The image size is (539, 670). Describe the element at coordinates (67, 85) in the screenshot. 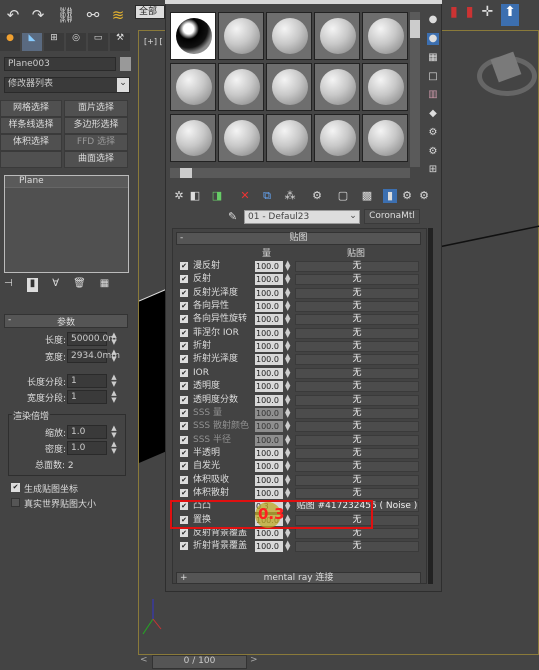

I see `modifier-list-dropdown: 修改器列表 ⌄` at that location.